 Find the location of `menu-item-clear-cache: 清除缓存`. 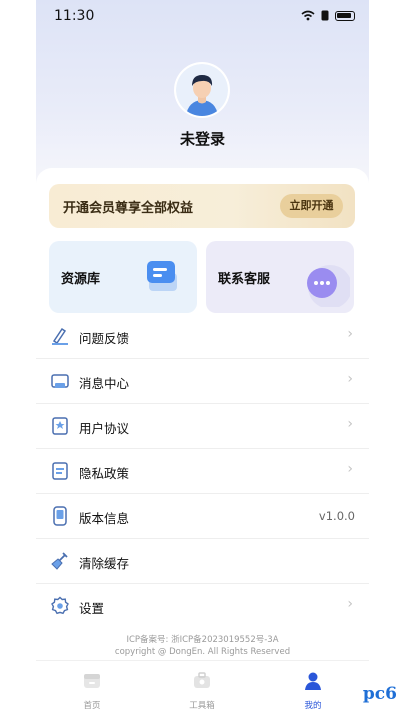

menu-item-clear-cache: 清除缓存 is located at coordinates (202, 561).